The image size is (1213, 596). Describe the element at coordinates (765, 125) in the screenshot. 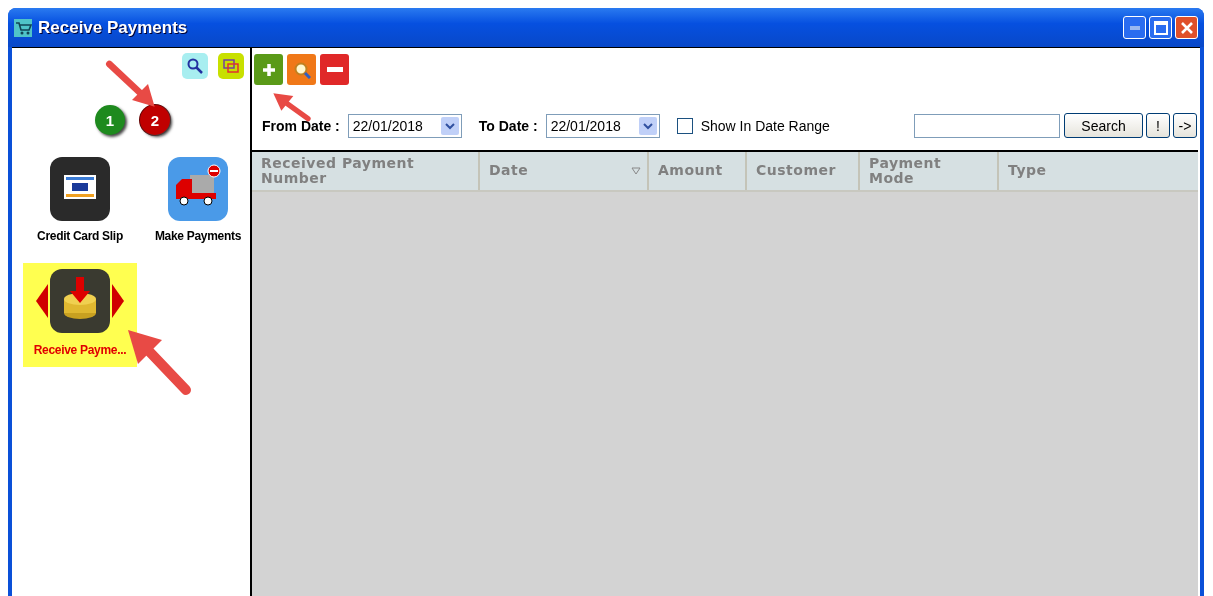

I see `checkbox-label: Show In Date Range` at that location.